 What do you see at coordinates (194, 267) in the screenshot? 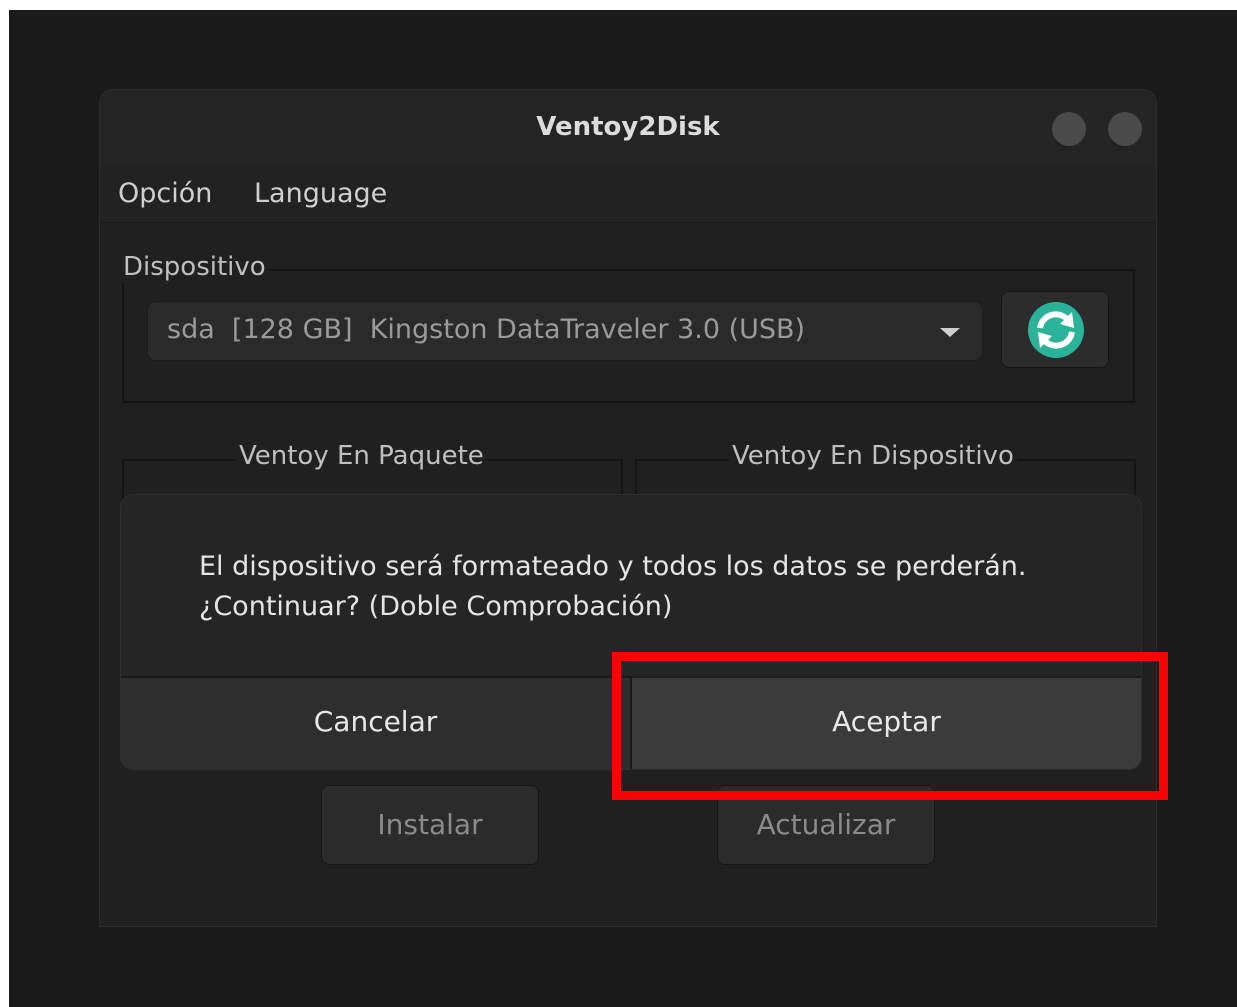
I see `device-group-label: Dispositivo` at bounding box center [194, 267].